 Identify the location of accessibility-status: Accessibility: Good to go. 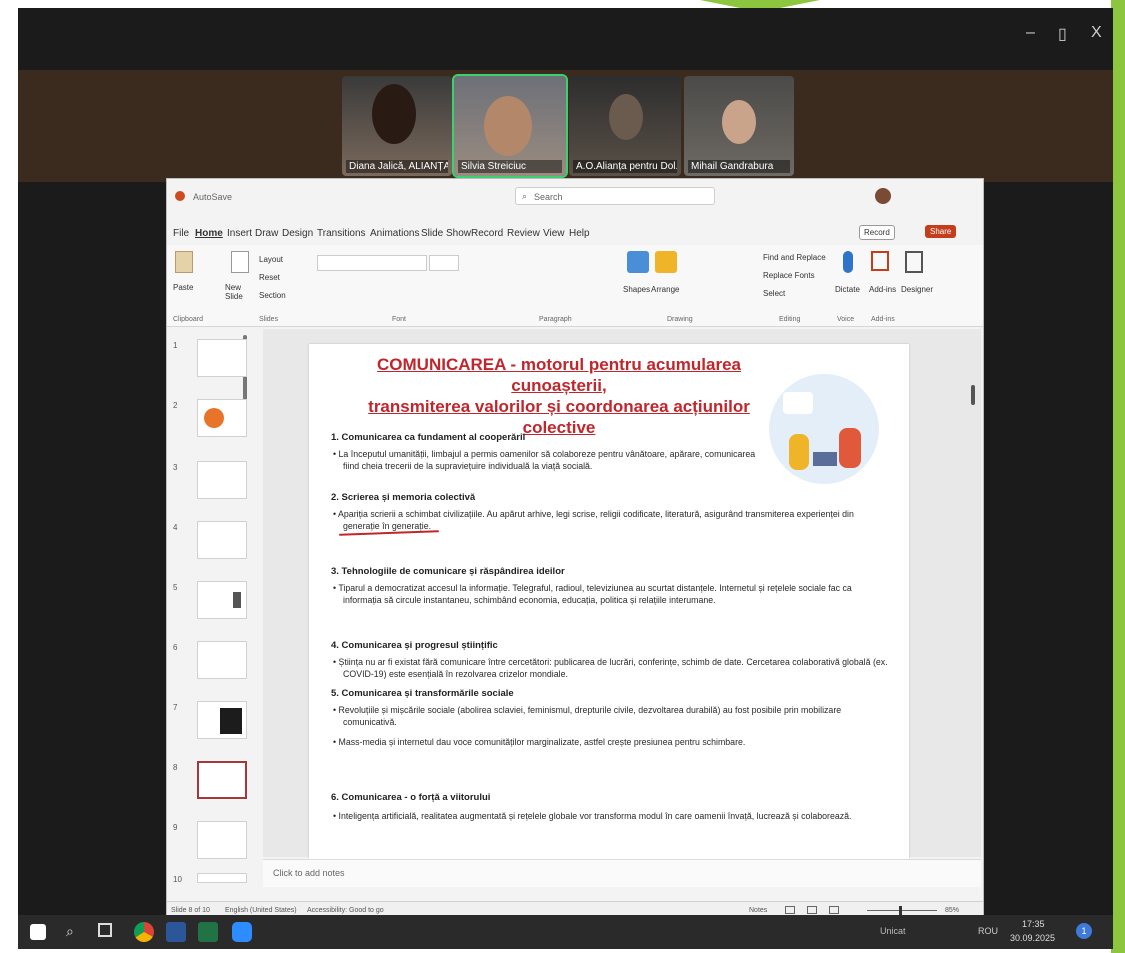
(345, 910).